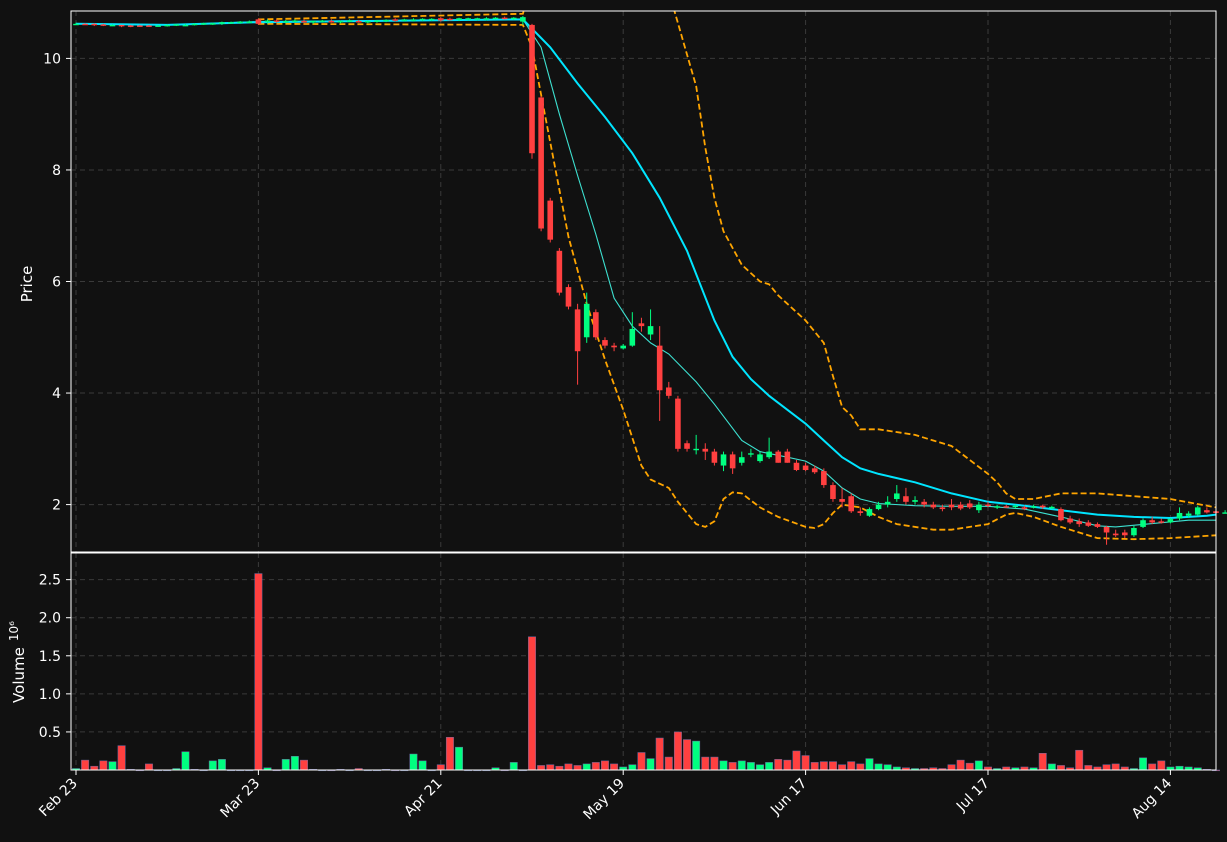 This screenshot has width=1227, height=842. What do you see at coordinates (50, 657) in the screenshot?
I see `volume-tick-label: 1.5` at bounding box center [50, 657].